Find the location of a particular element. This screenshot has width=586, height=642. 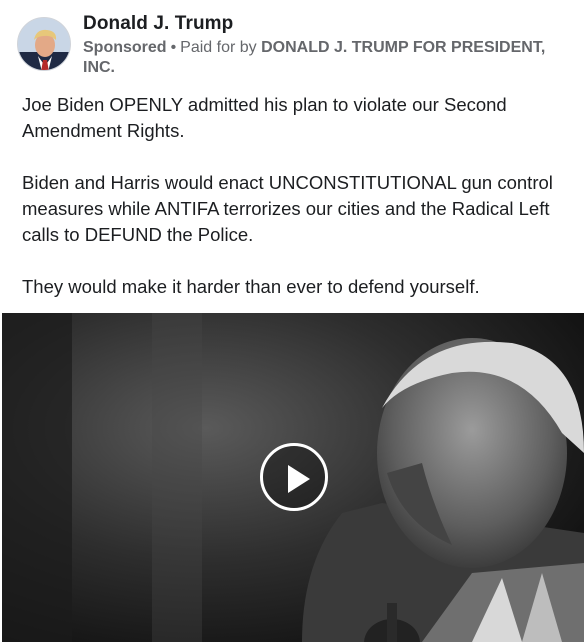

play-button is located at coordinates (294, 477).